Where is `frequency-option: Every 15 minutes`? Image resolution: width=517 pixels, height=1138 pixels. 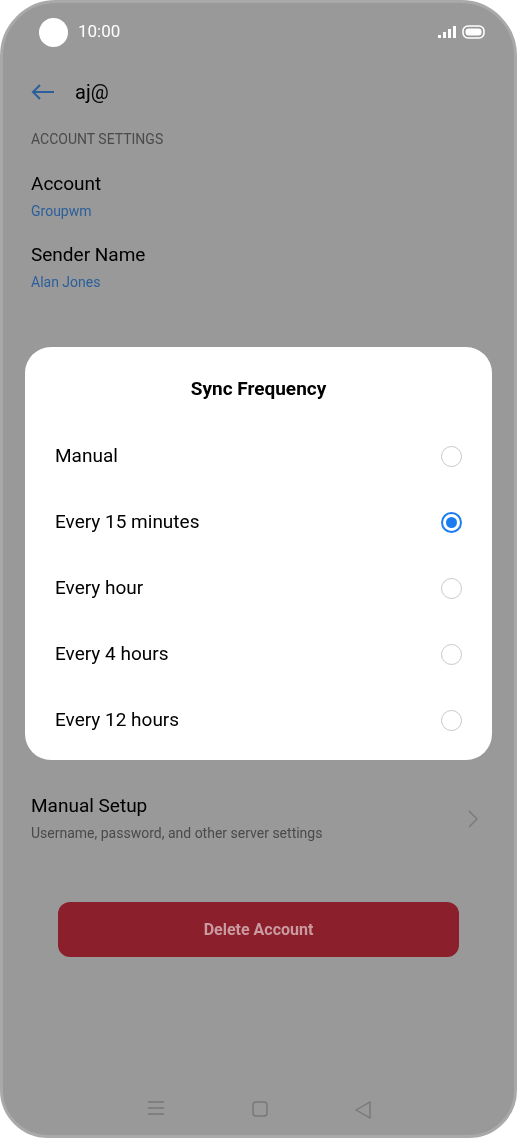
frequency-option: Every 15 minutes is located at coordinates (258, 522).